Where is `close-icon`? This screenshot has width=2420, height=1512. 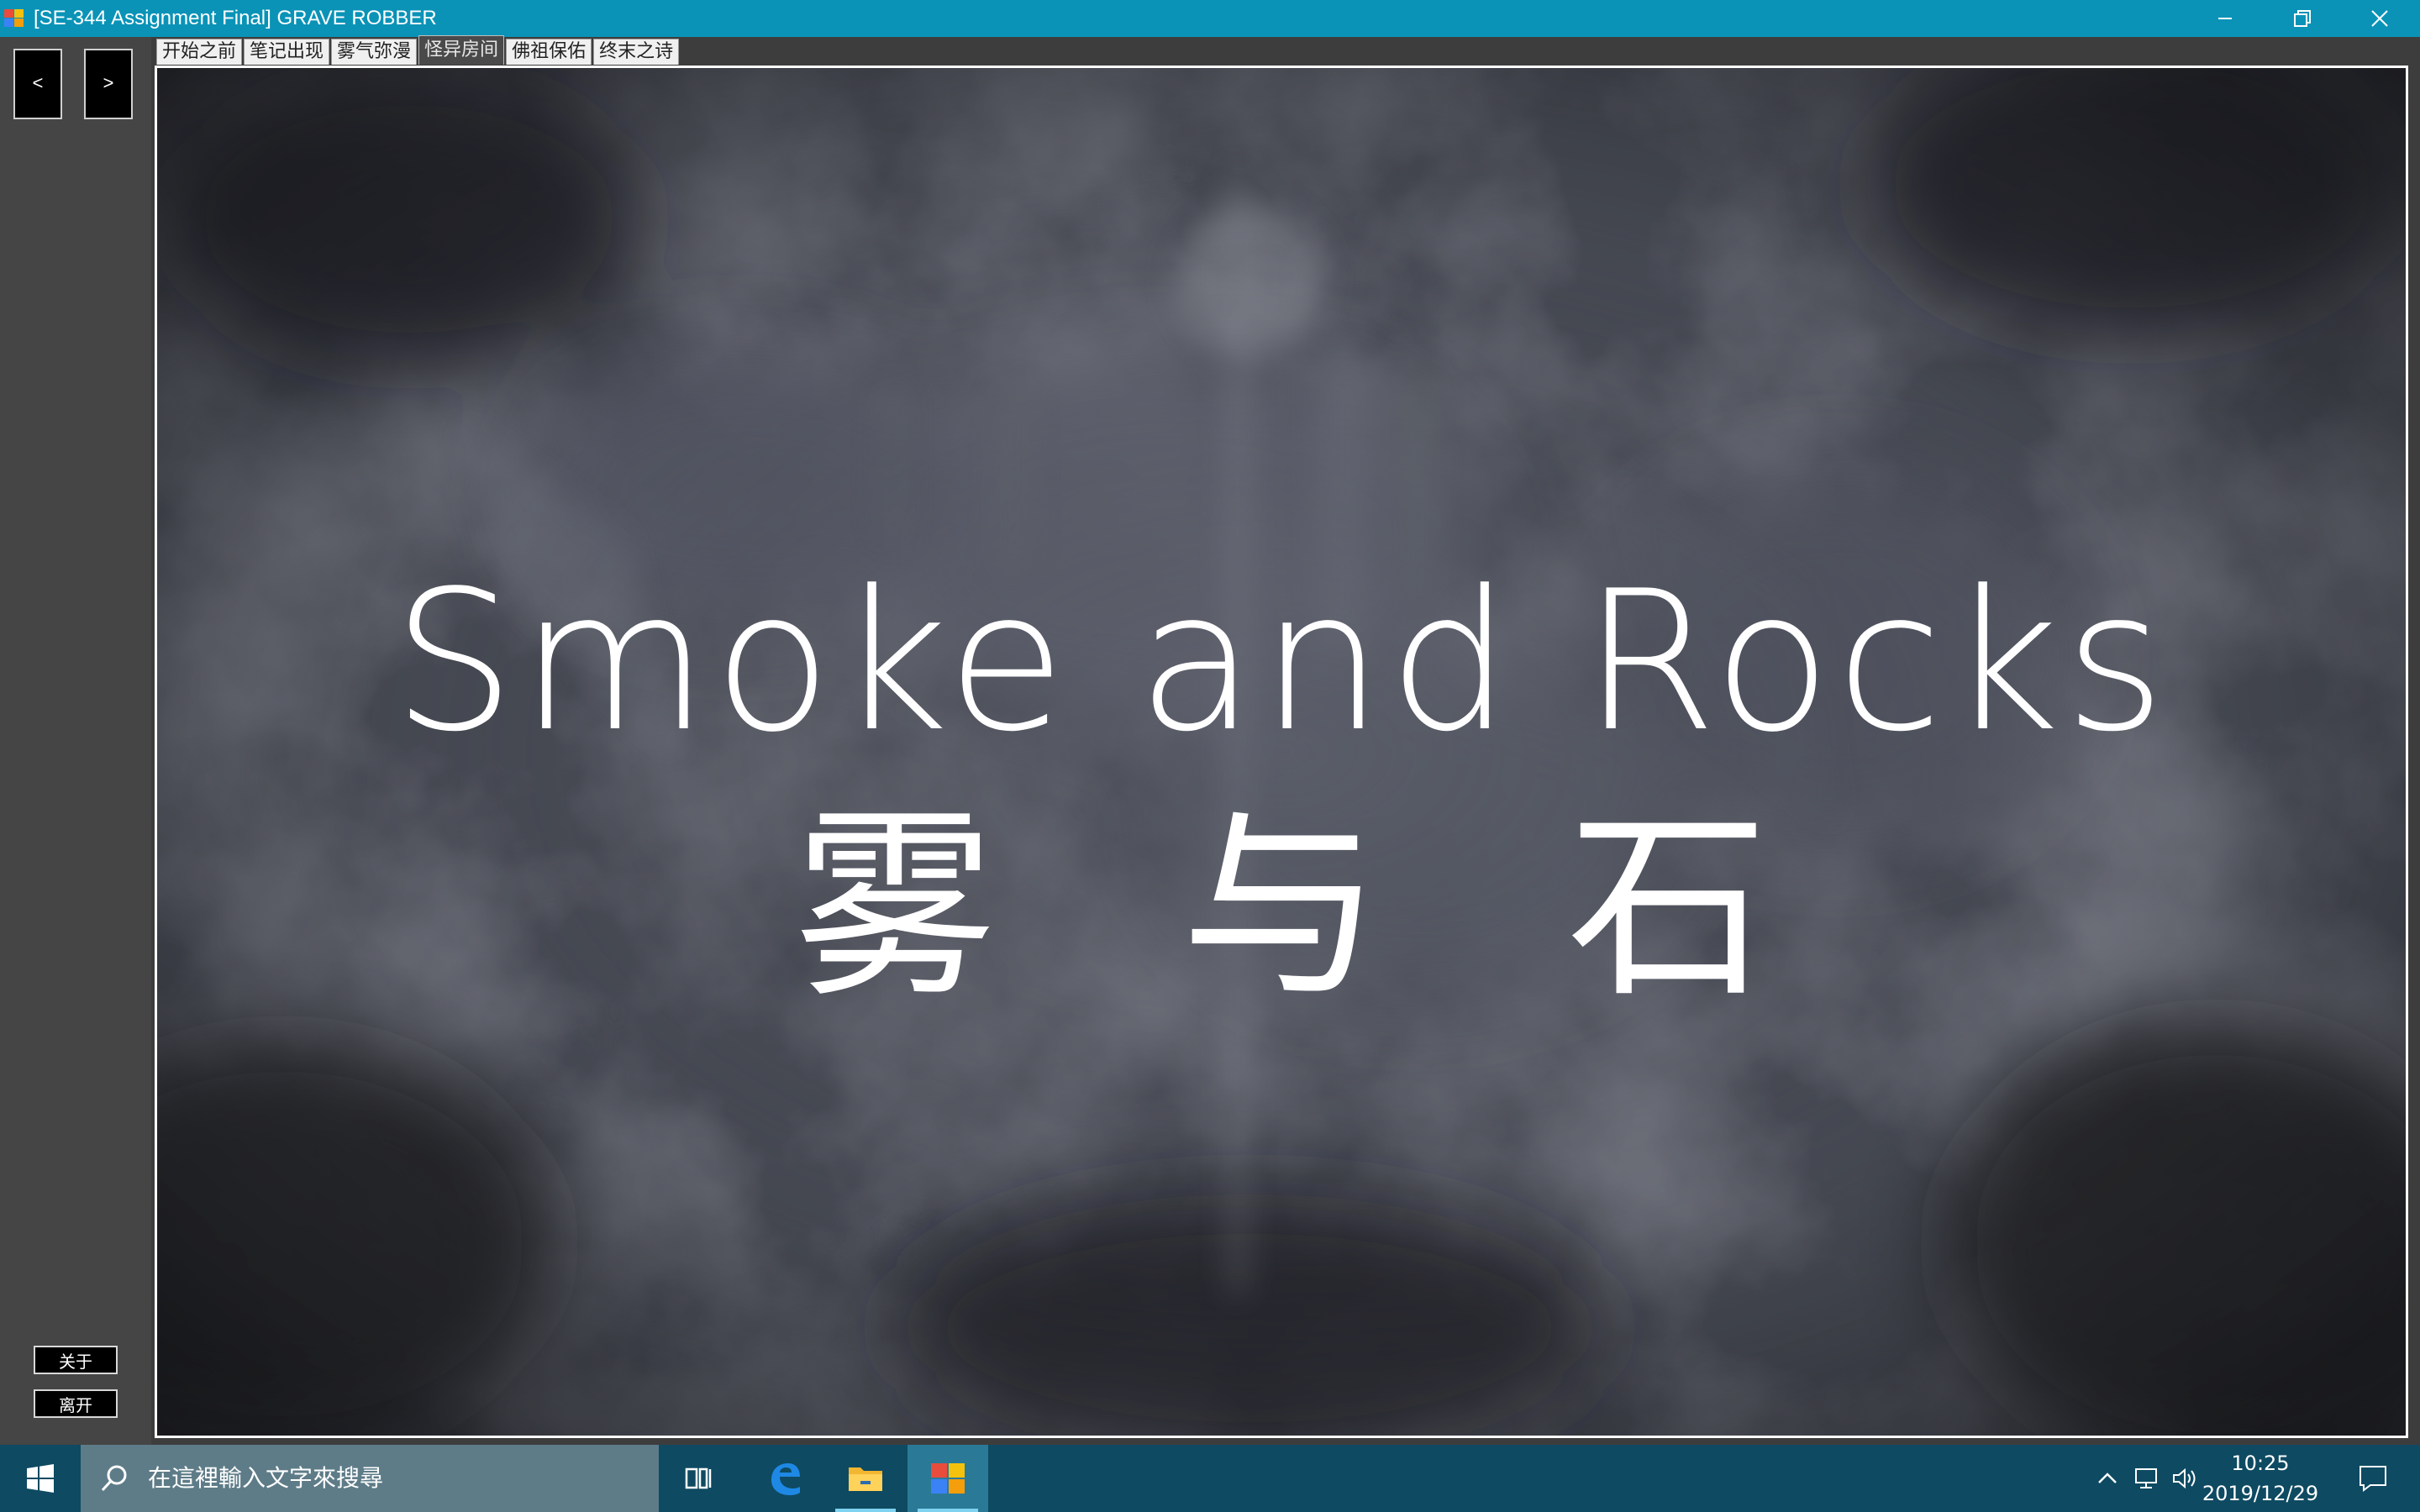 close-icon is located at coordinates (2380, 18).